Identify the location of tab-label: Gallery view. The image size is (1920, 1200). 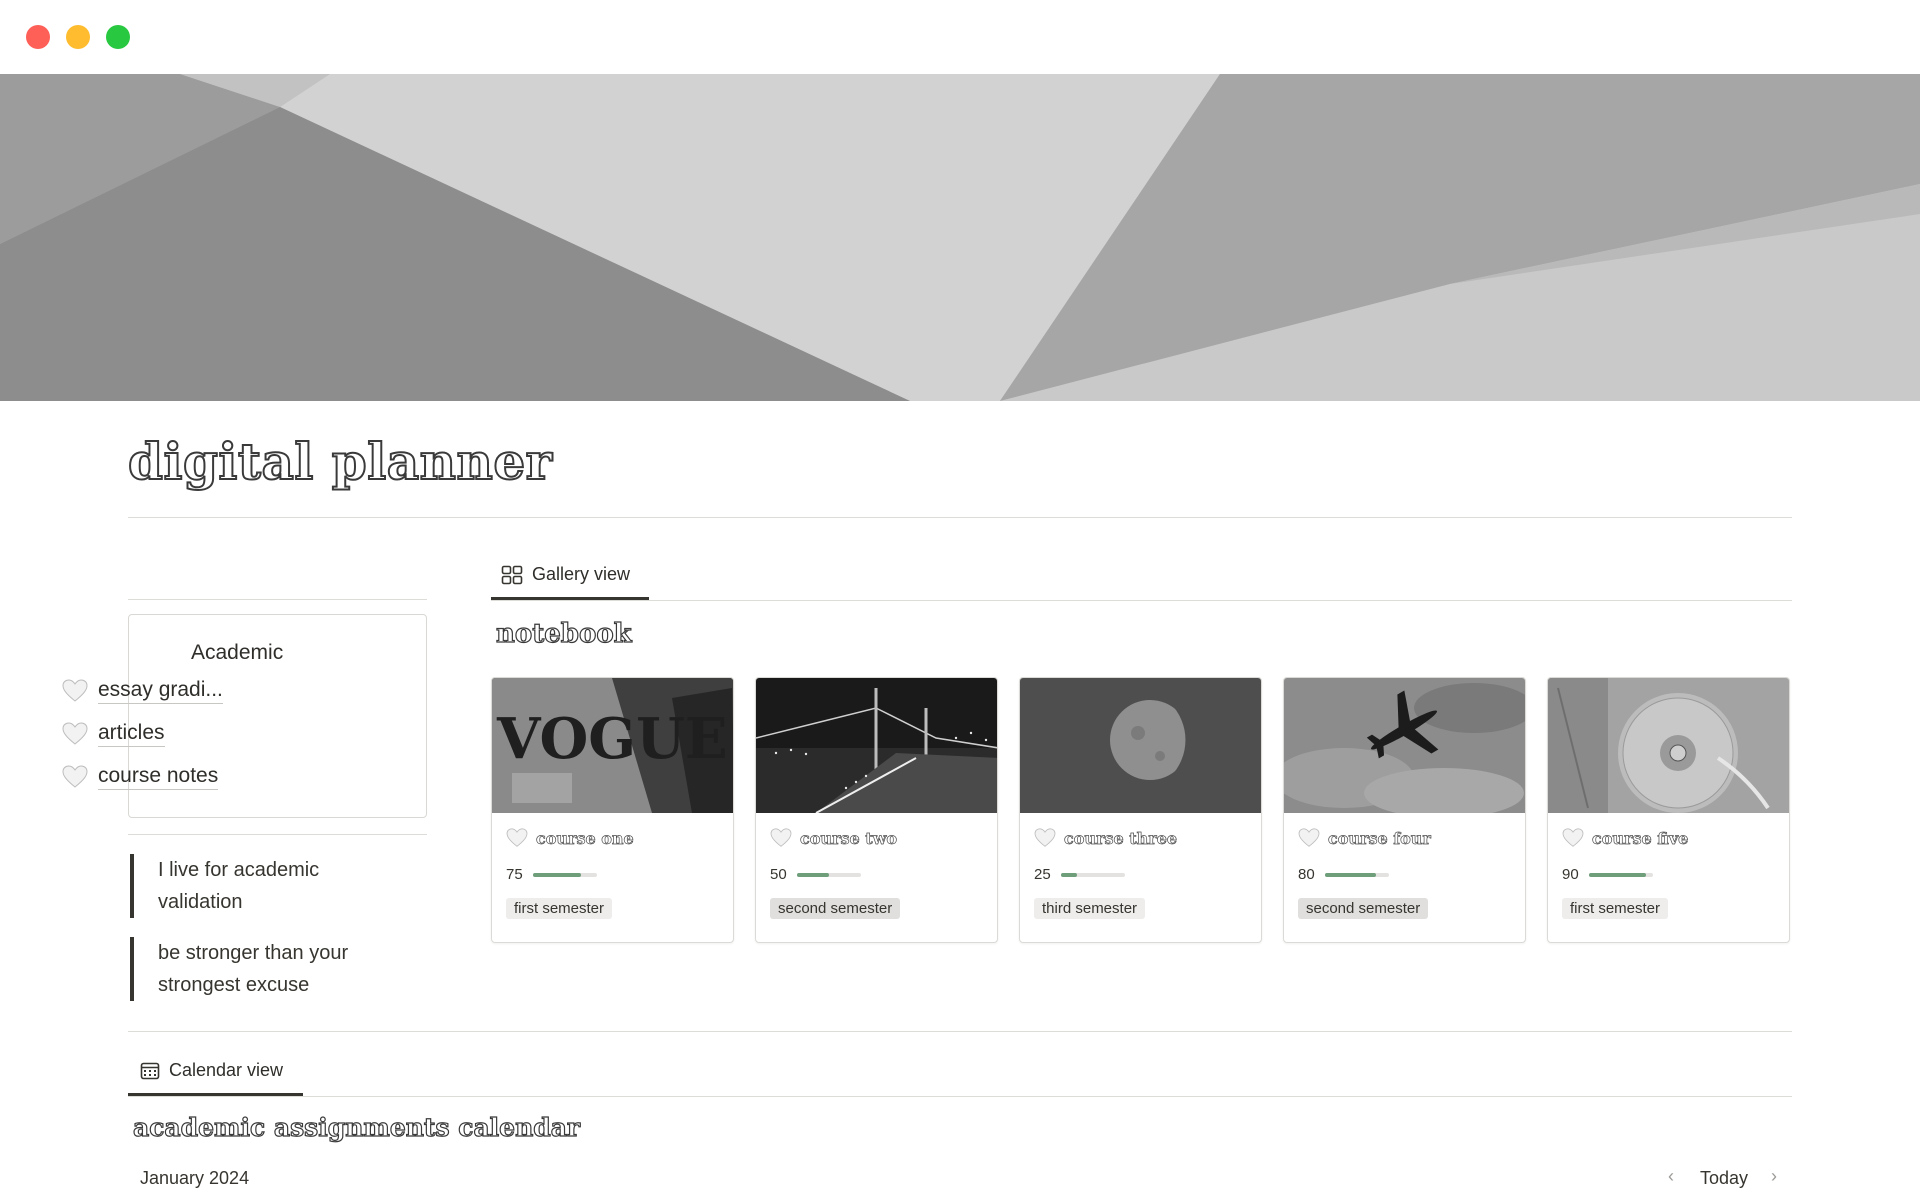
(581, 574).